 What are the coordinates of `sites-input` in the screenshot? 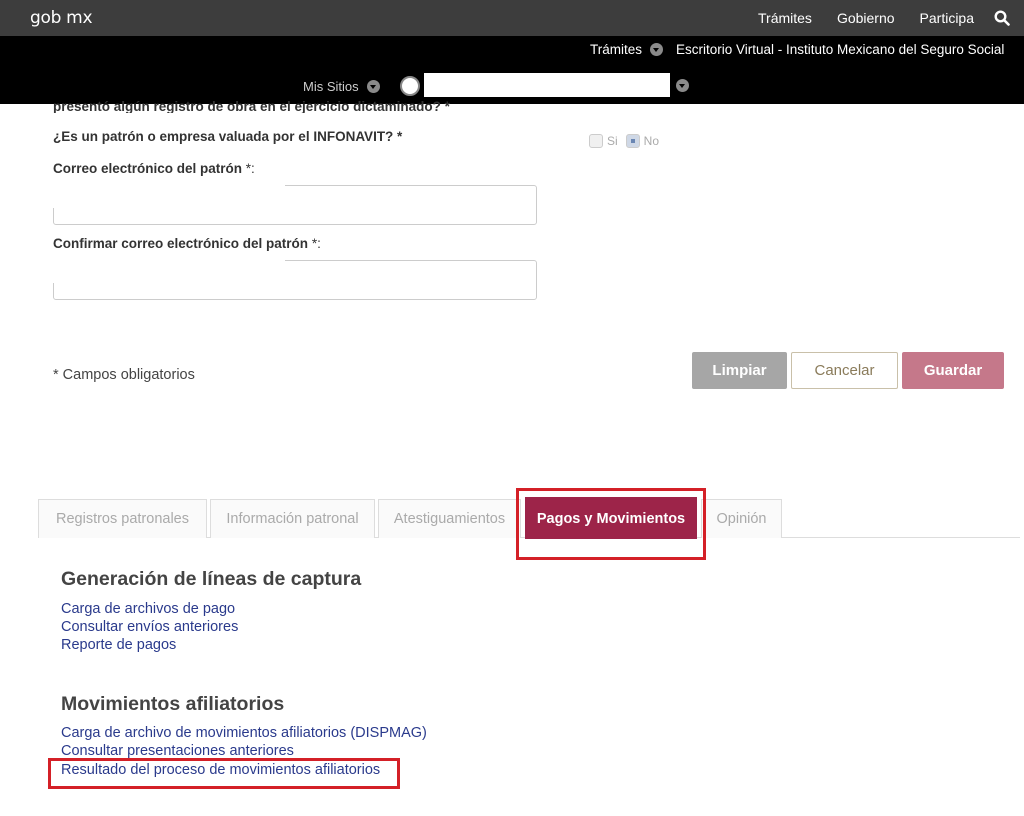 It's located at (547, 85).